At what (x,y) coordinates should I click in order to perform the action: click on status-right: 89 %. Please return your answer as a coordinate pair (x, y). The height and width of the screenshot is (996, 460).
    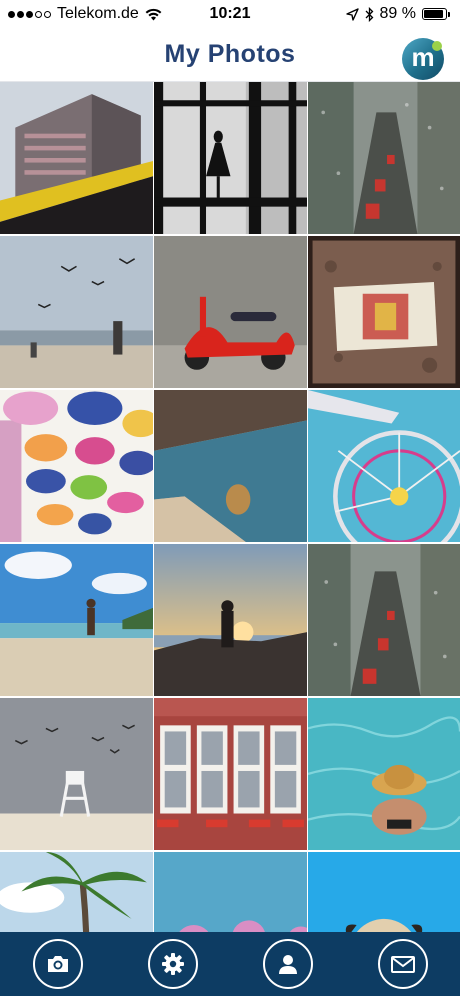
    Looking at the image, I should click on (397, 14).